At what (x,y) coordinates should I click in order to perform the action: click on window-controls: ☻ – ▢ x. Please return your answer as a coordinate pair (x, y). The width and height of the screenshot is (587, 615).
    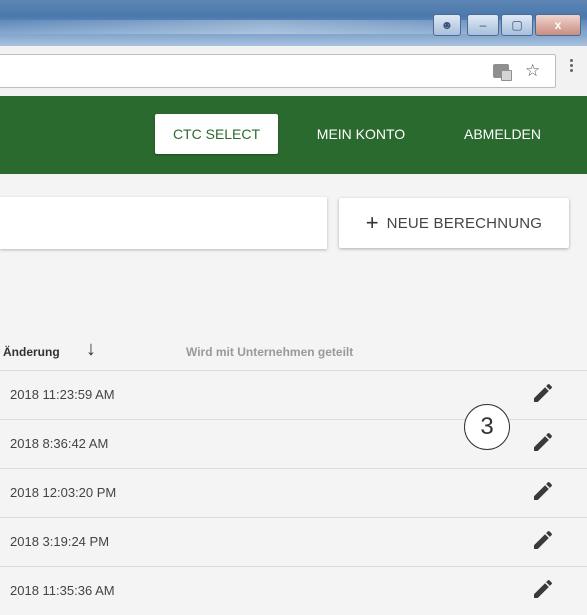
    Looking at the image, I should click on (507, 25).